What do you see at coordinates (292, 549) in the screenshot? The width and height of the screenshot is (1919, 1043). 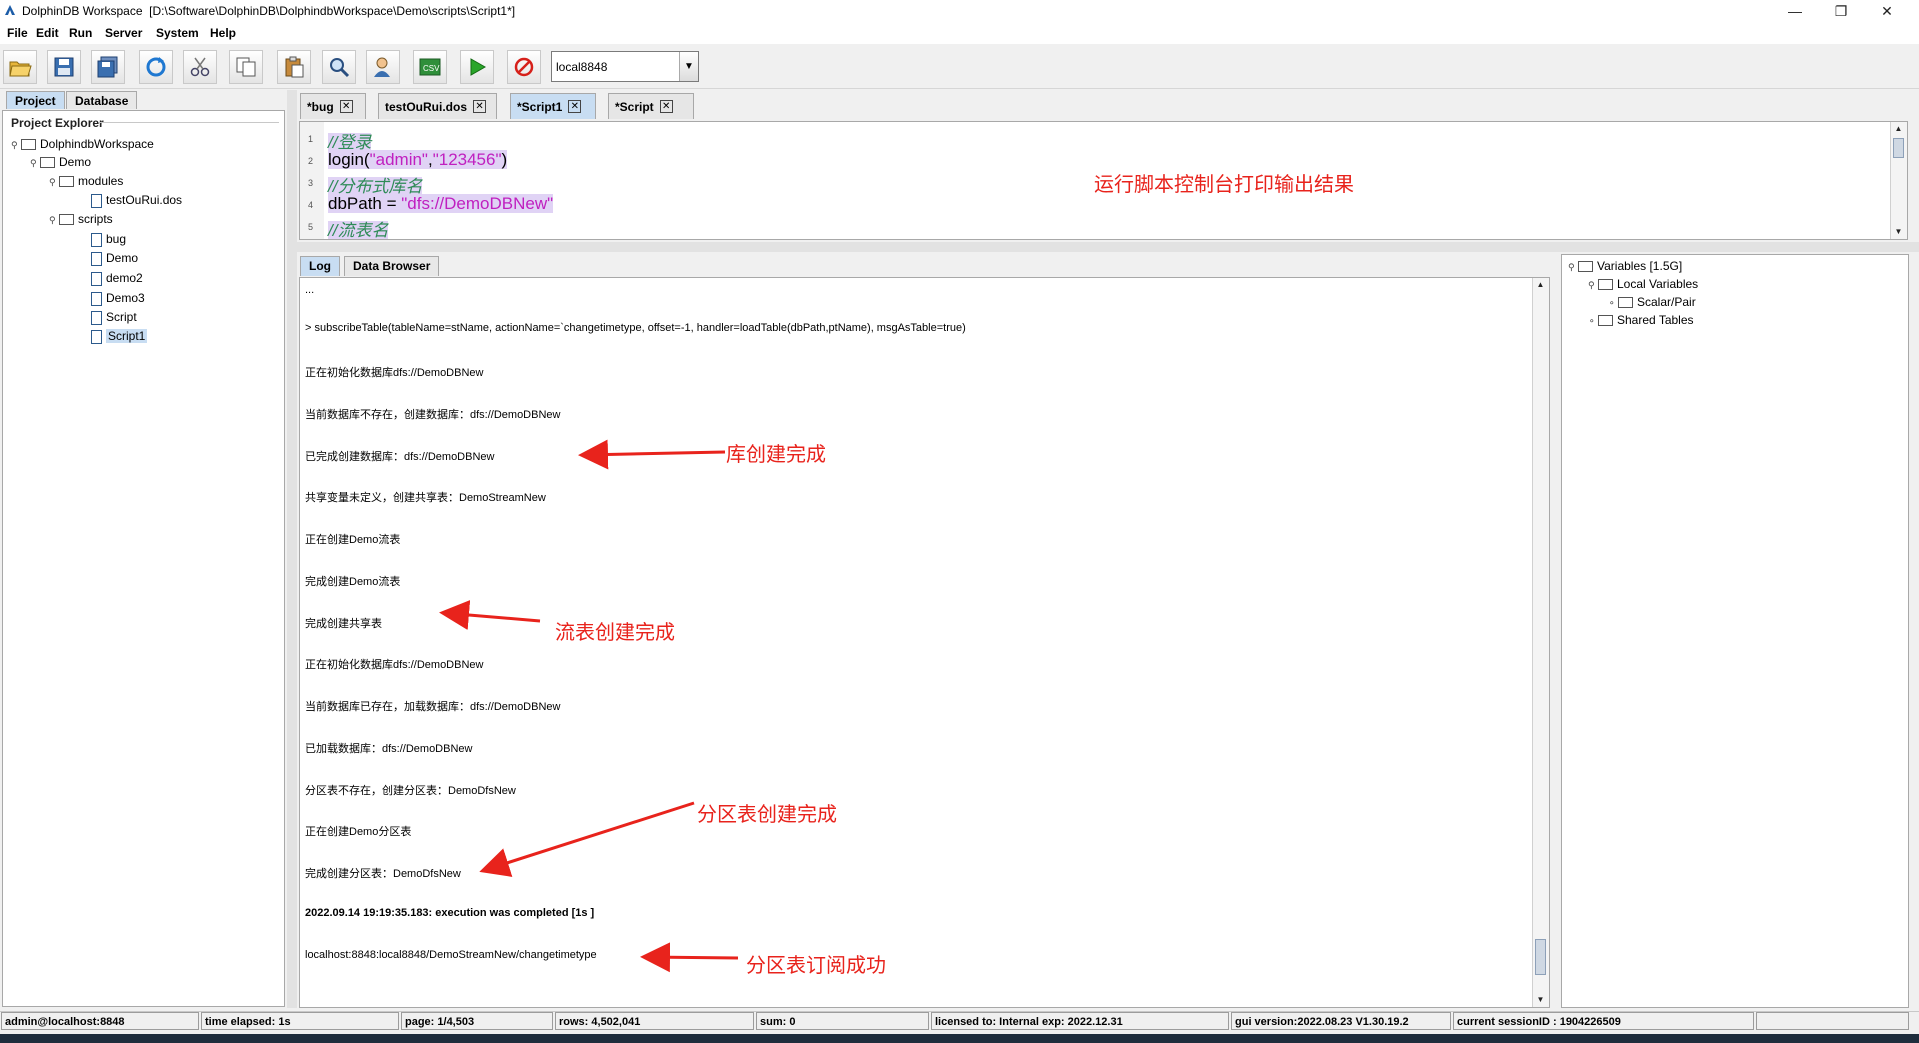 I see `vertical-splitter` at bounding box center [292, 549].